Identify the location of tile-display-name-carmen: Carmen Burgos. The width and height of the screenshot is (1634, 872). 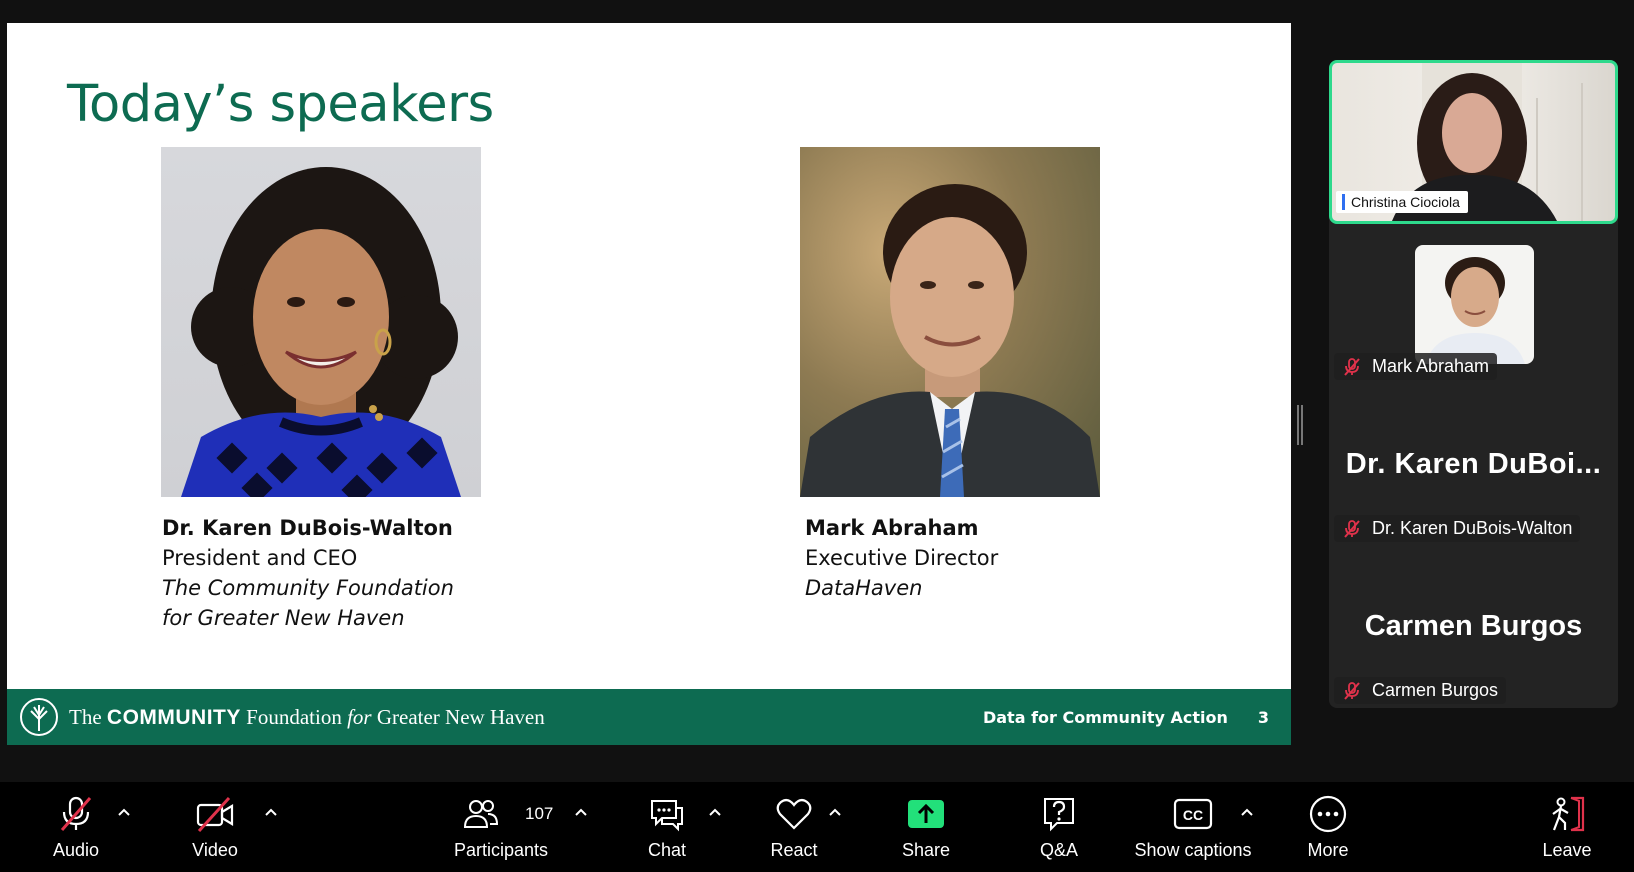
(1473, 626).